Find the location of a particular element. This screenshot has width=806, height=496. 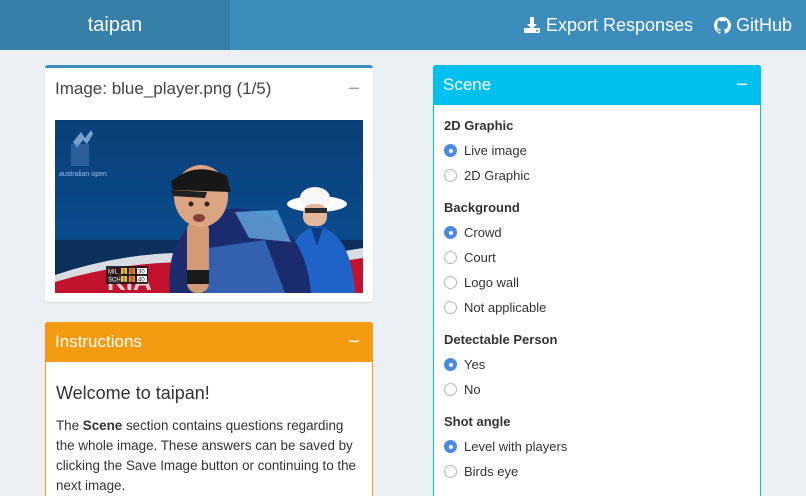

tennis-photo: KIA australian open is located at coordinates (209, 206).